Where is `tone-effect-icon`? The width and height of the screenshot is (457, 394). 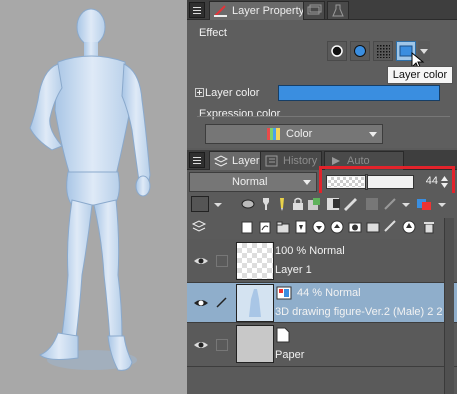 tone-effect-icon is located at coordinates (383, 51).